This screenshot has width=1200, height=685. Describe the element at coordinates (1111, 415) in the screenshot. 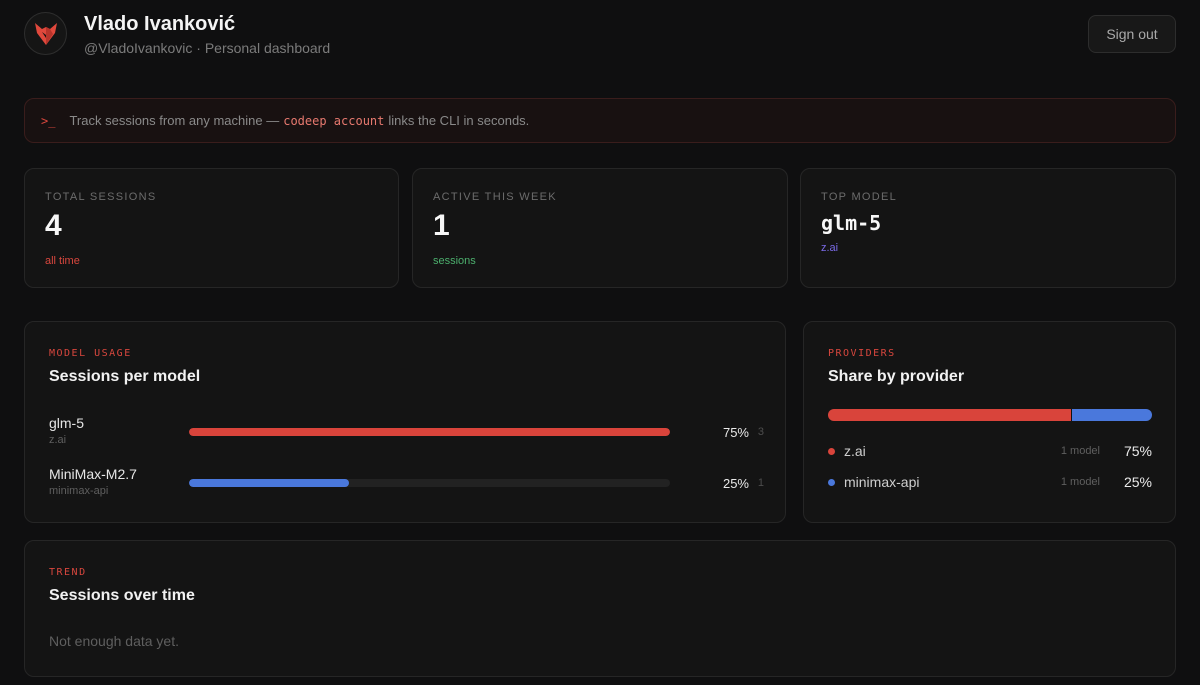

I see `share-segment-minimax` at that location.